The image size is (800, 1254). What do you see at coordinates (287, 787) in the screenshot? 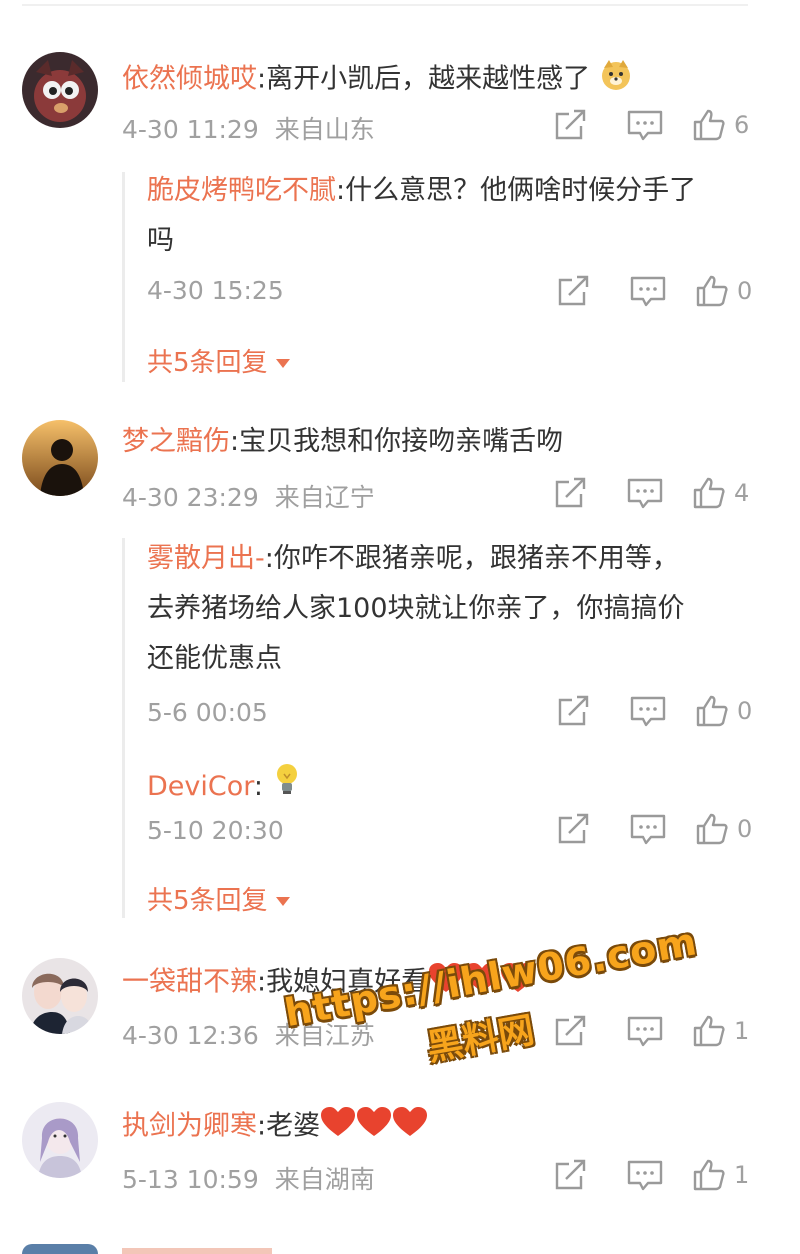
I see `lightbulb-emoji-icon` at bounding box center [287, 787].